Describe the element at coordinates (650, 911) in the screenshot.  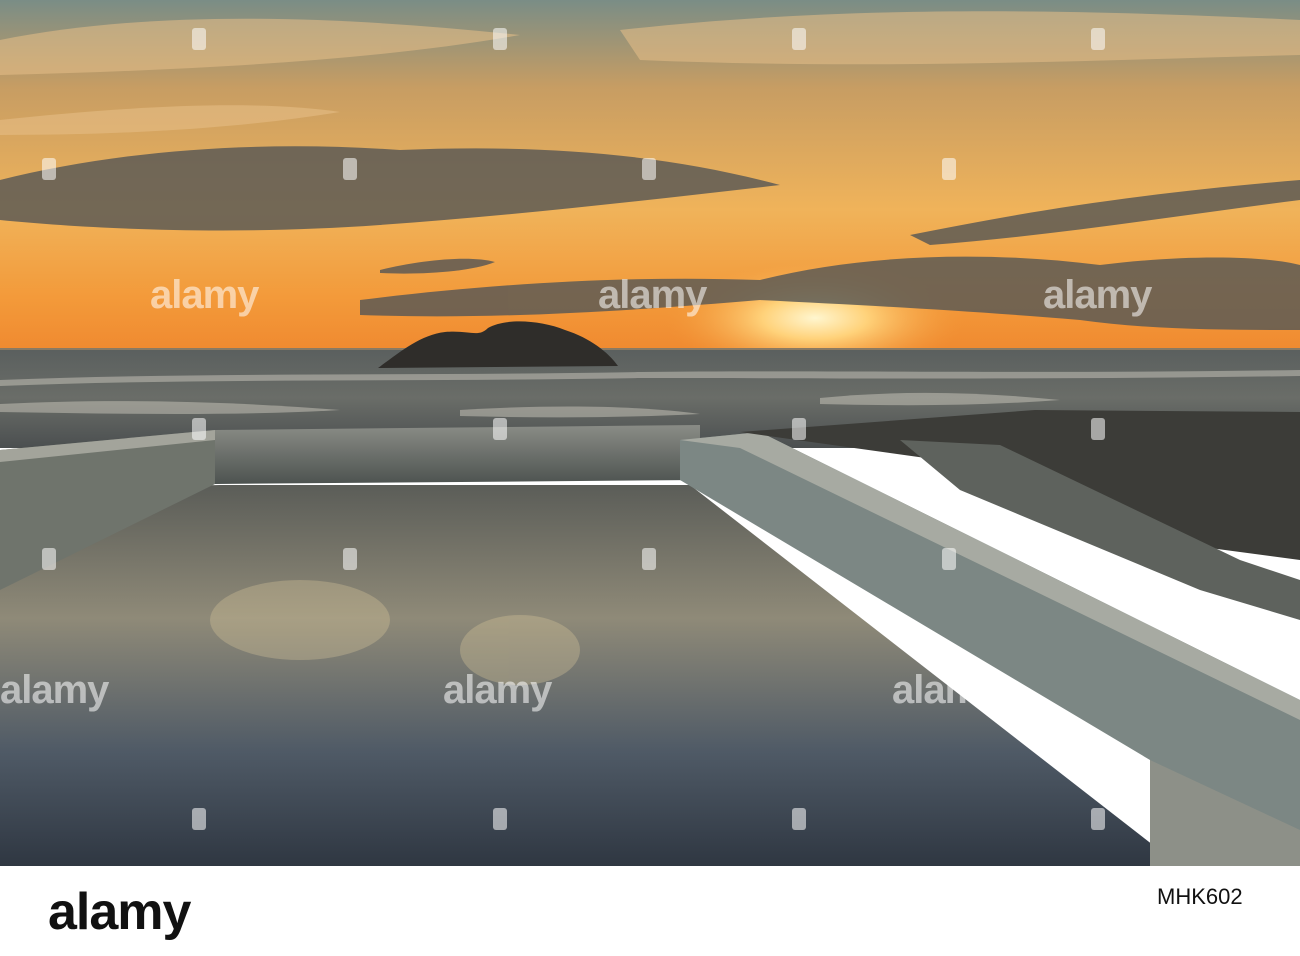
I see `footer-bar: alamy` at that location.